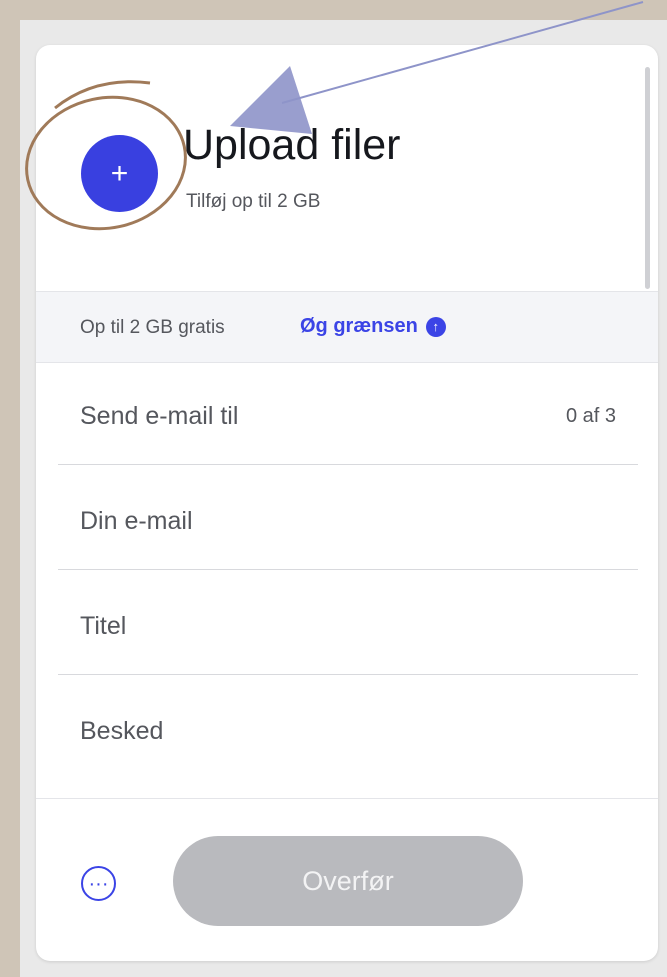 Image resolution: width=667 pixels, height=977 pixels. I want to click on annotation-circle, so click(106, 163).